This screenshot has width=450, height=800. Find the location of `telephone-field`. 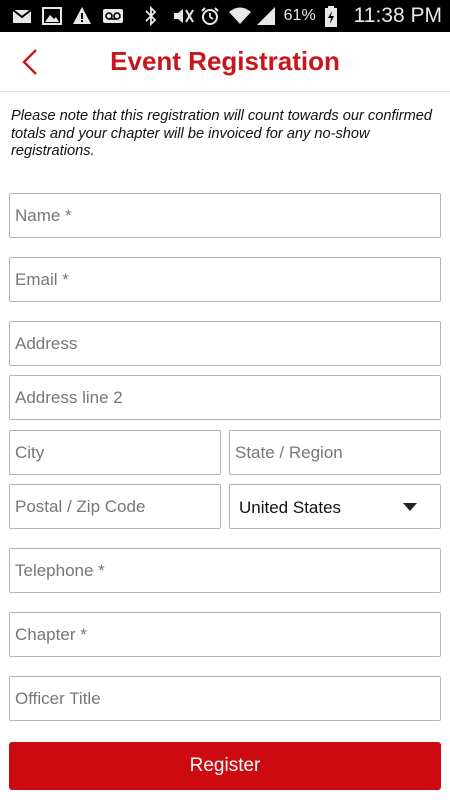

telephone-field is located at coordinates (225, 570).